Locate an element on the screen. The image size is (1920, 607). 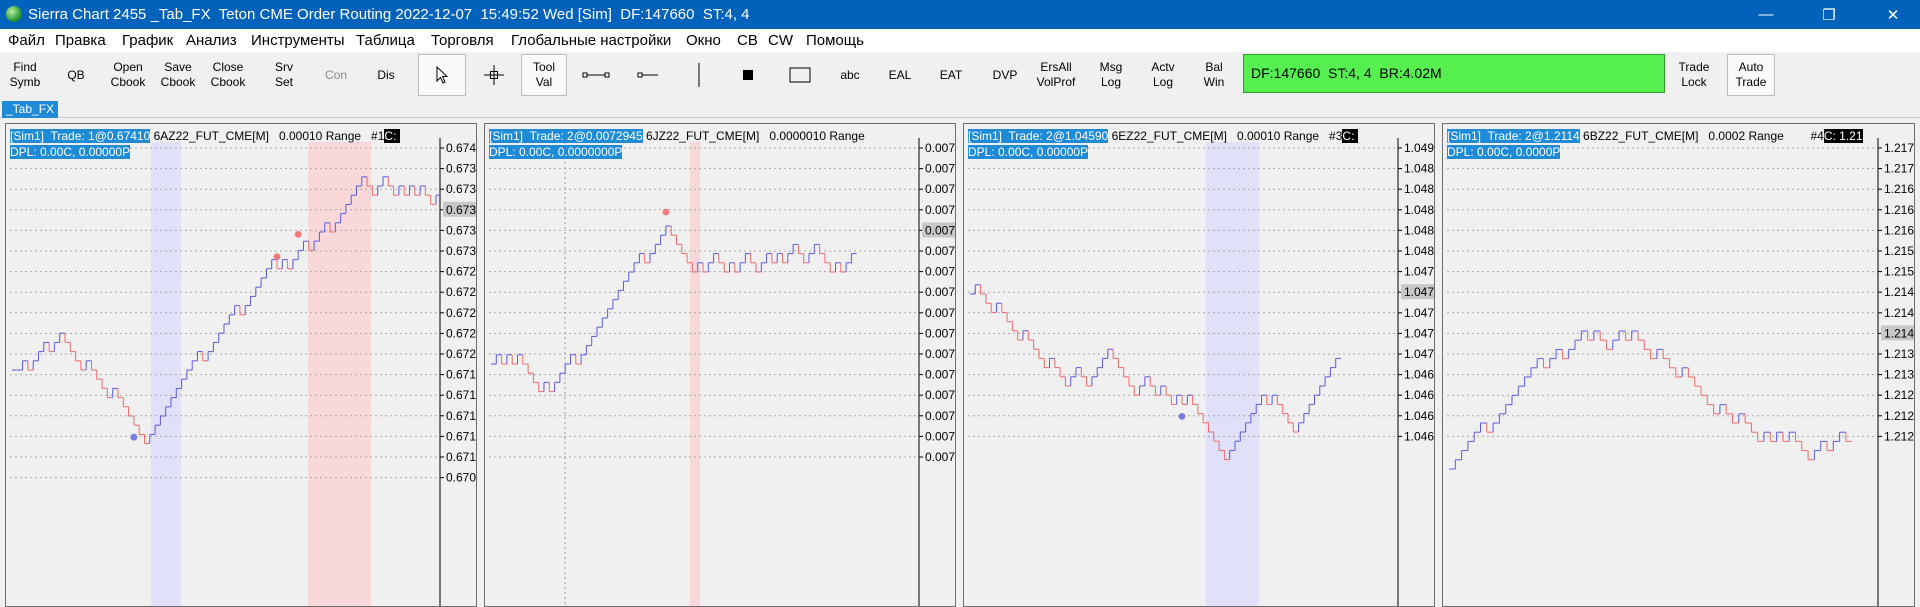
tool-values-button: Tool Val is located at coordinates (544, 75).